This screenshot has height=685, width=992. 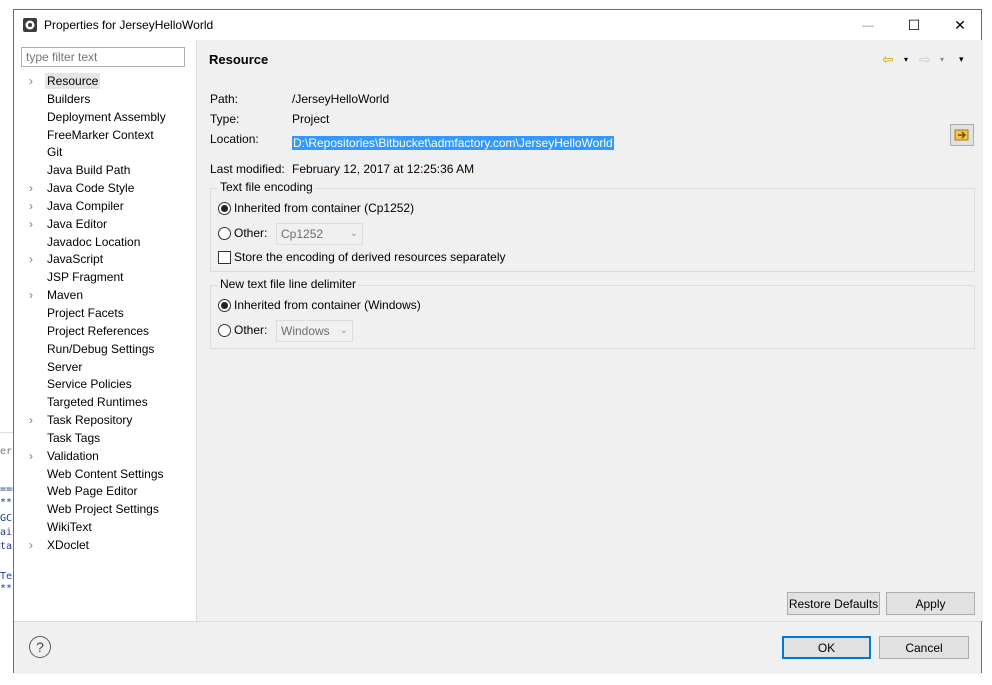 What do you see at coordinates (925, 59) in the screenshot?
I see `forward-arrow-icon: ⇨` at bounding box center [925, 59].